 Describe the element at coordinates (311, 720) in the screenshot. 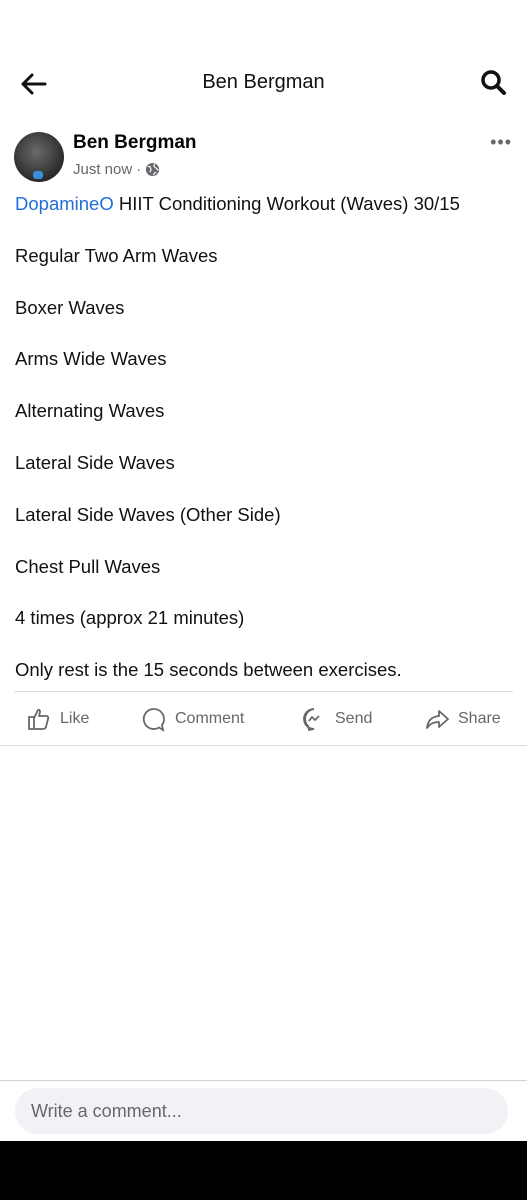

I see `messenger-icon` at that location.